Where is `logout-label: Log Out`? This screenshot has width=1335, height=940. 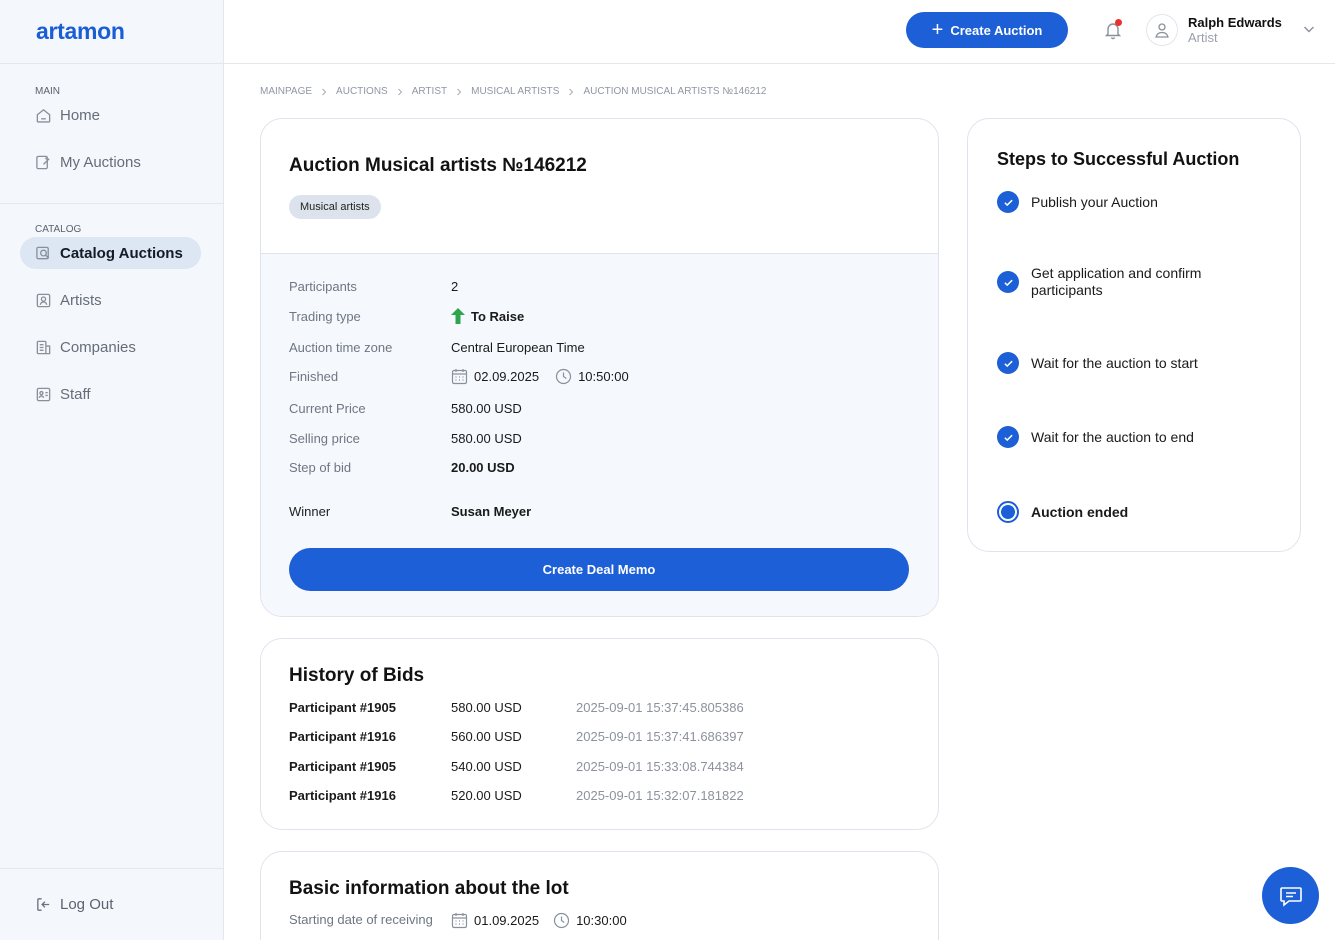
logout-label: Log Out is located at coordinates (87, 904).